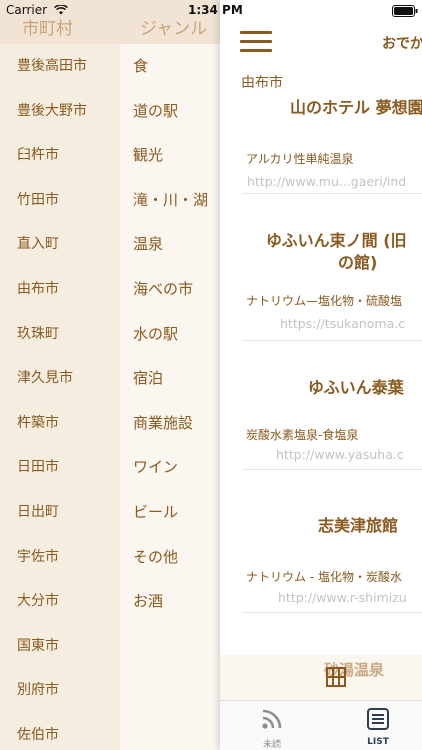 The width and height of the screenshot is (422, 750). What do you see at coordinates (60, 155) in the screenshot?
I see `city-item: 臼杵市` at bounding box center [60, 155].